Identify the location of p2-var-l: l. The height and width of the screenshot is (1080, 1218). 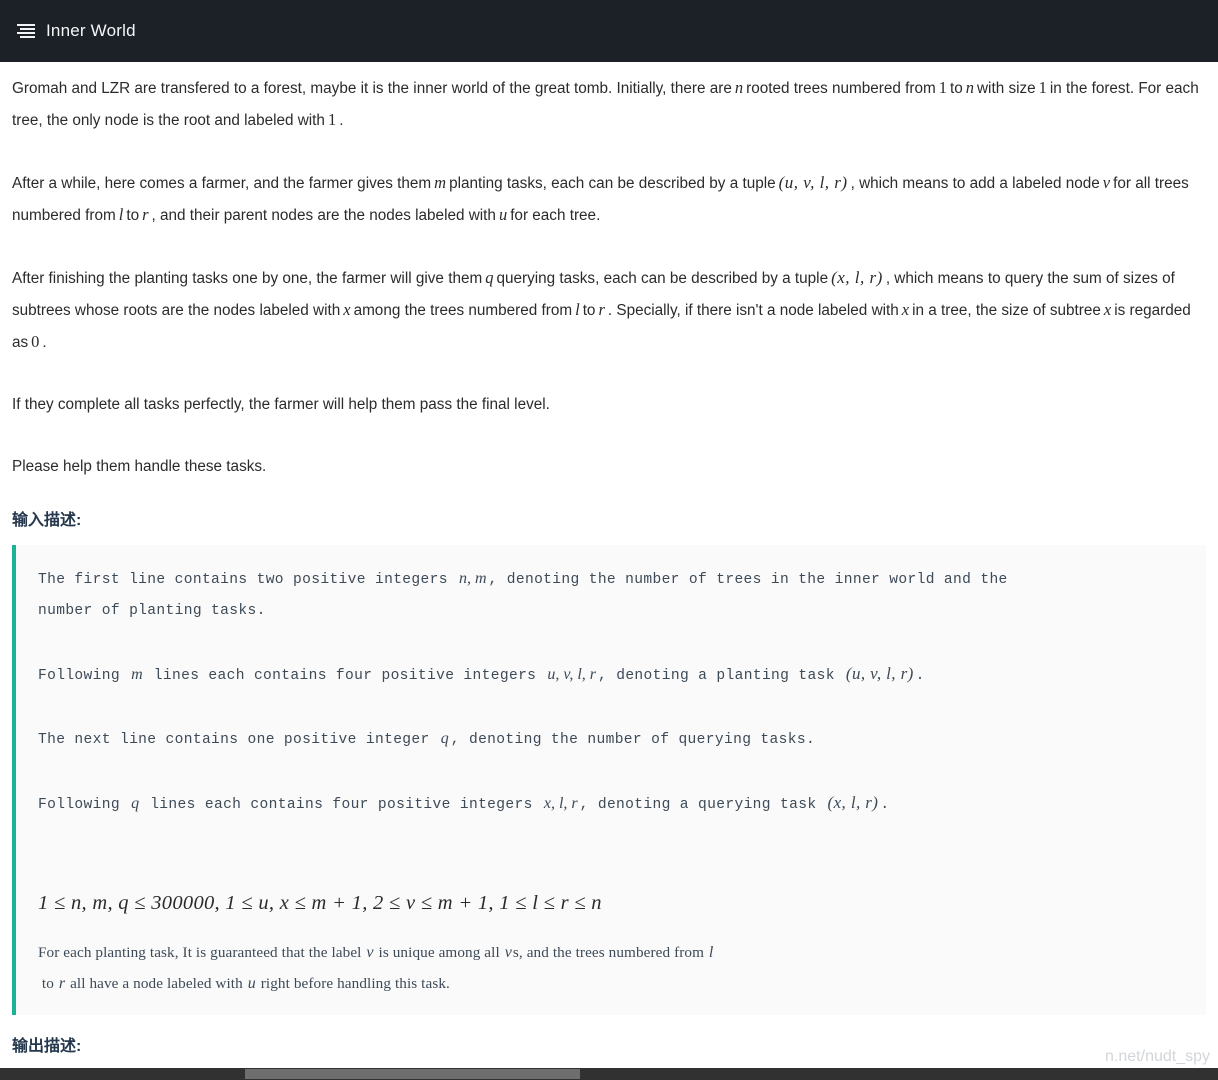
(121, 214).